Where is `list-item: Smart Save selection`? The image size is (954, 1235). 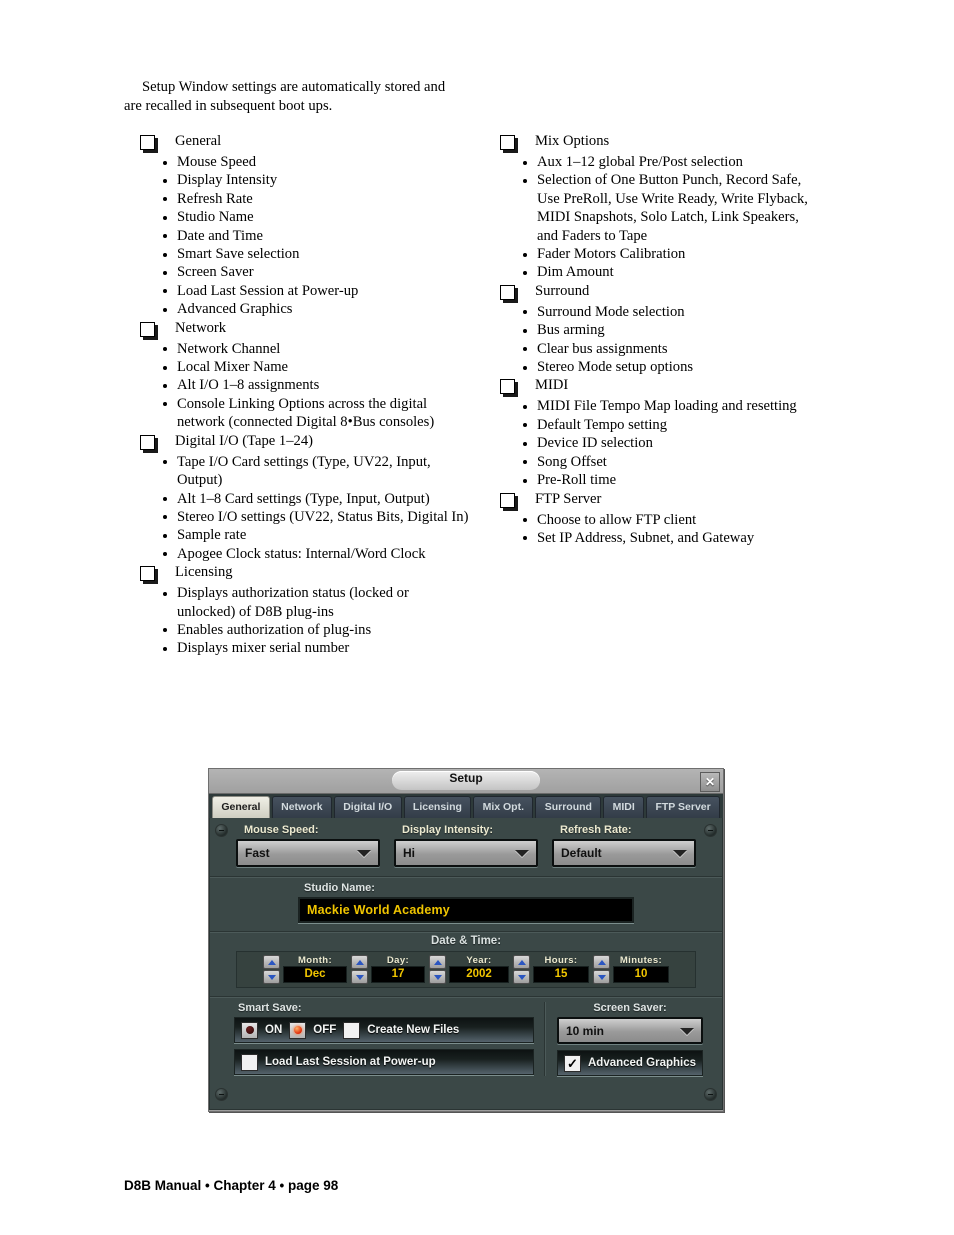
list-item: Smart Save selection is located at coordinates (305, 254).